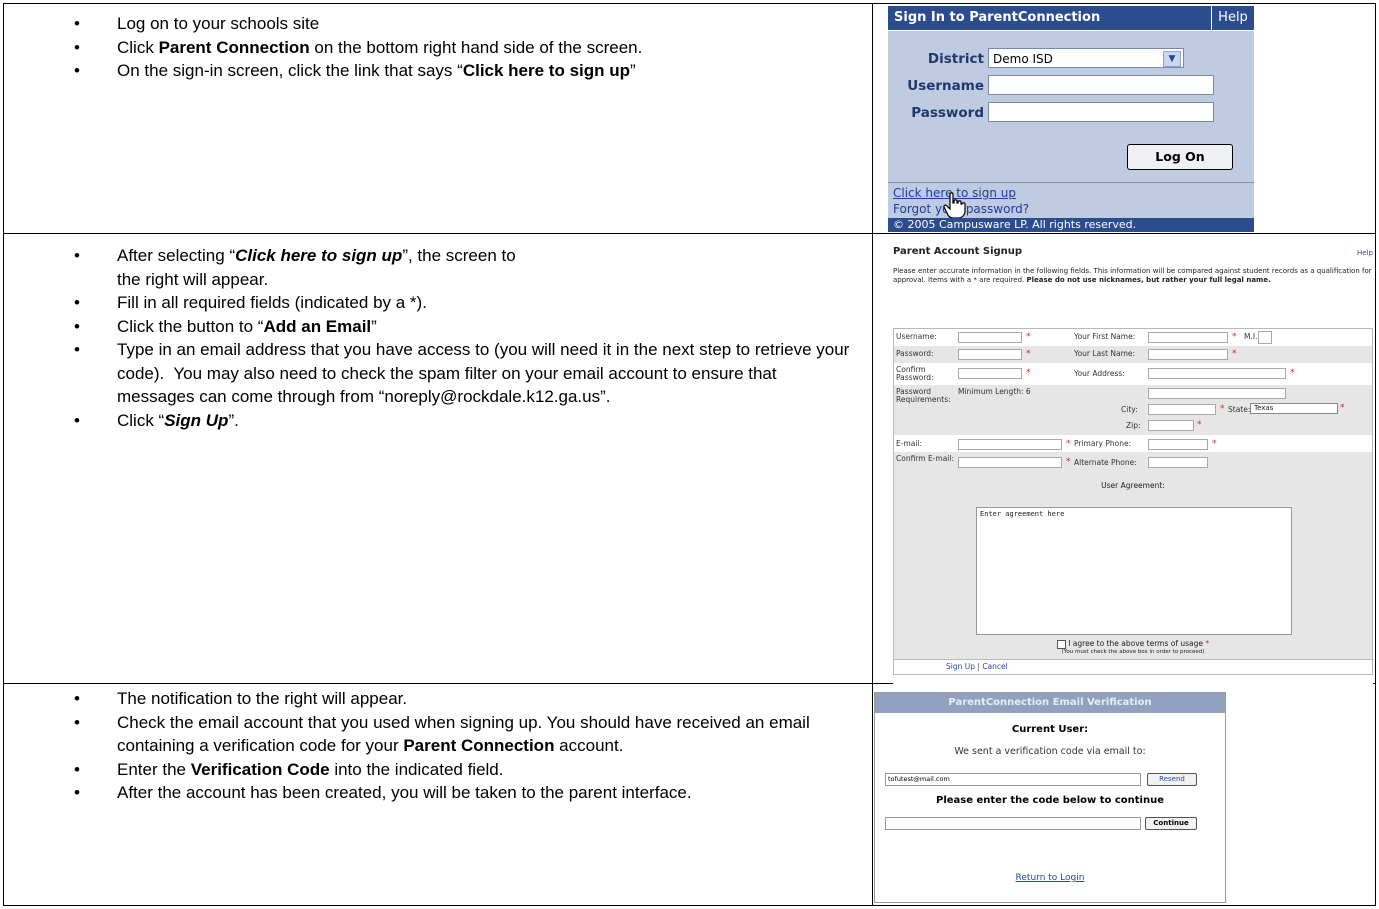 This screenshot has width=1379, height=909. What do you see at coordinates (479, 745) in the screenshot?
I see `step-emphasis: Parent Connection` at bounding box center [479, 745].